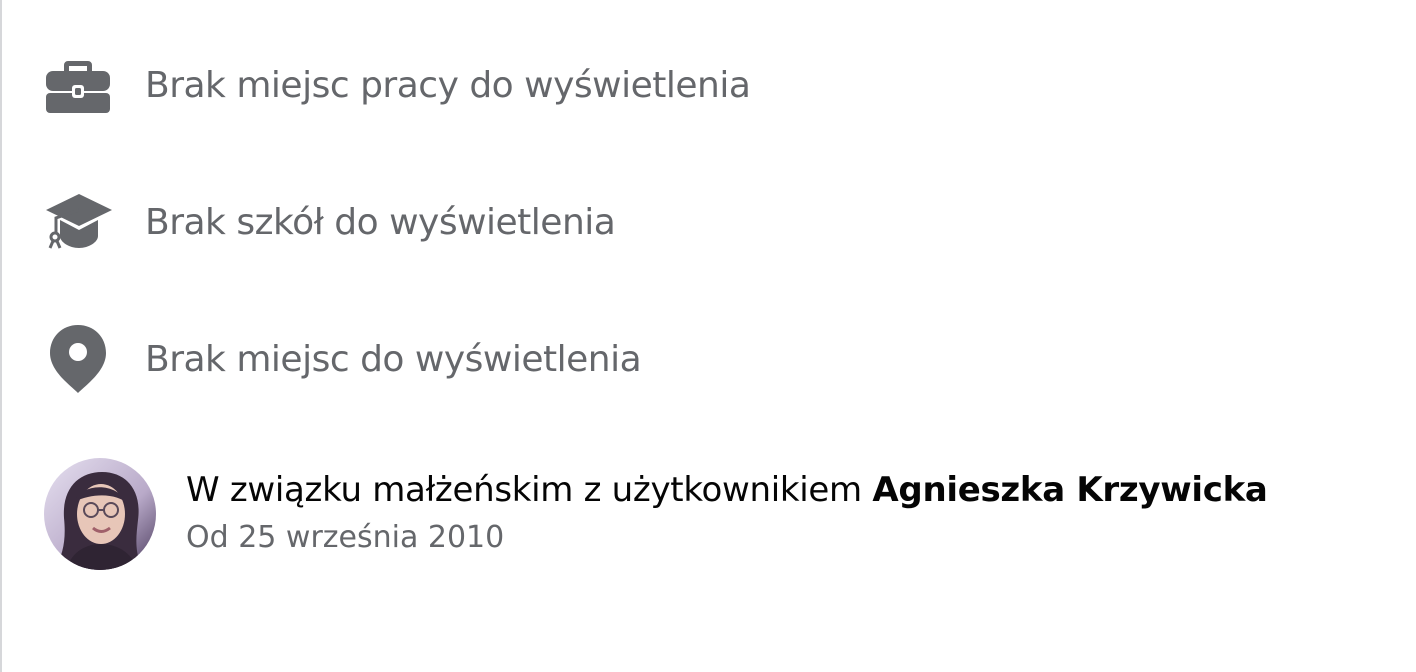 Image resolution: width=1416 pixels, height=672 pixels. What do you see at coordinates (524, 490) in the screenshot?
I see `relationship-status-text: W związku małżeńskim z użytkownikiem` at bounding box center [524, 490].